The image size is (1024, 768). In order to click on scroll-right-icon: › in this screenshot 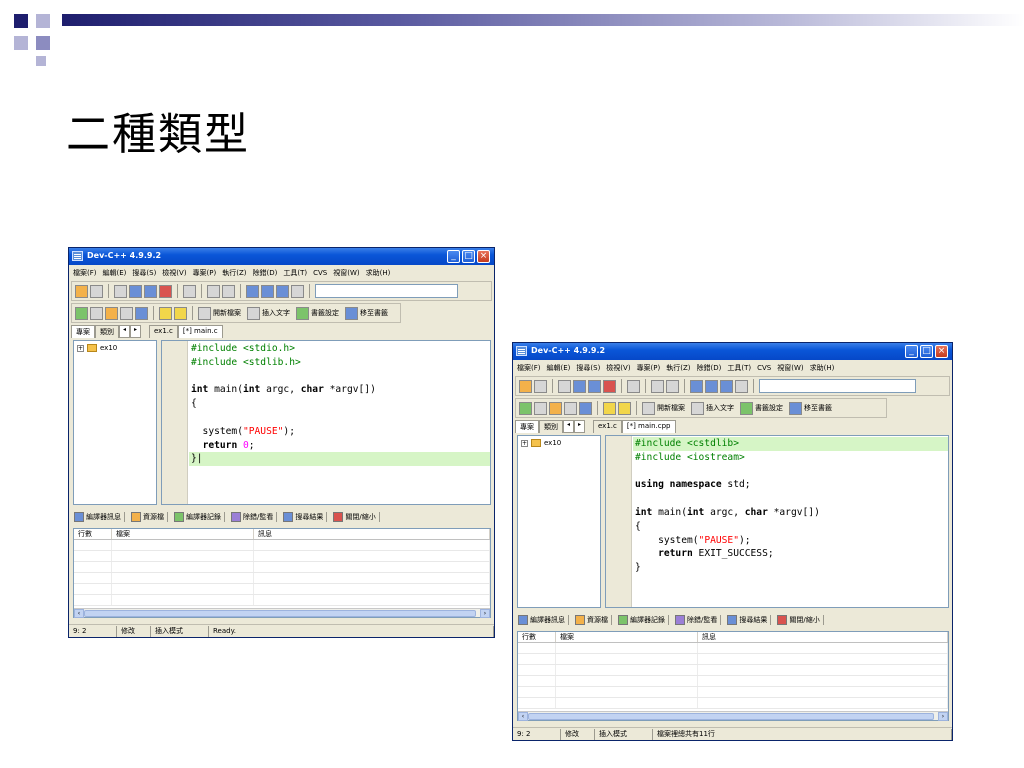, I will do `click(485, 613)`.